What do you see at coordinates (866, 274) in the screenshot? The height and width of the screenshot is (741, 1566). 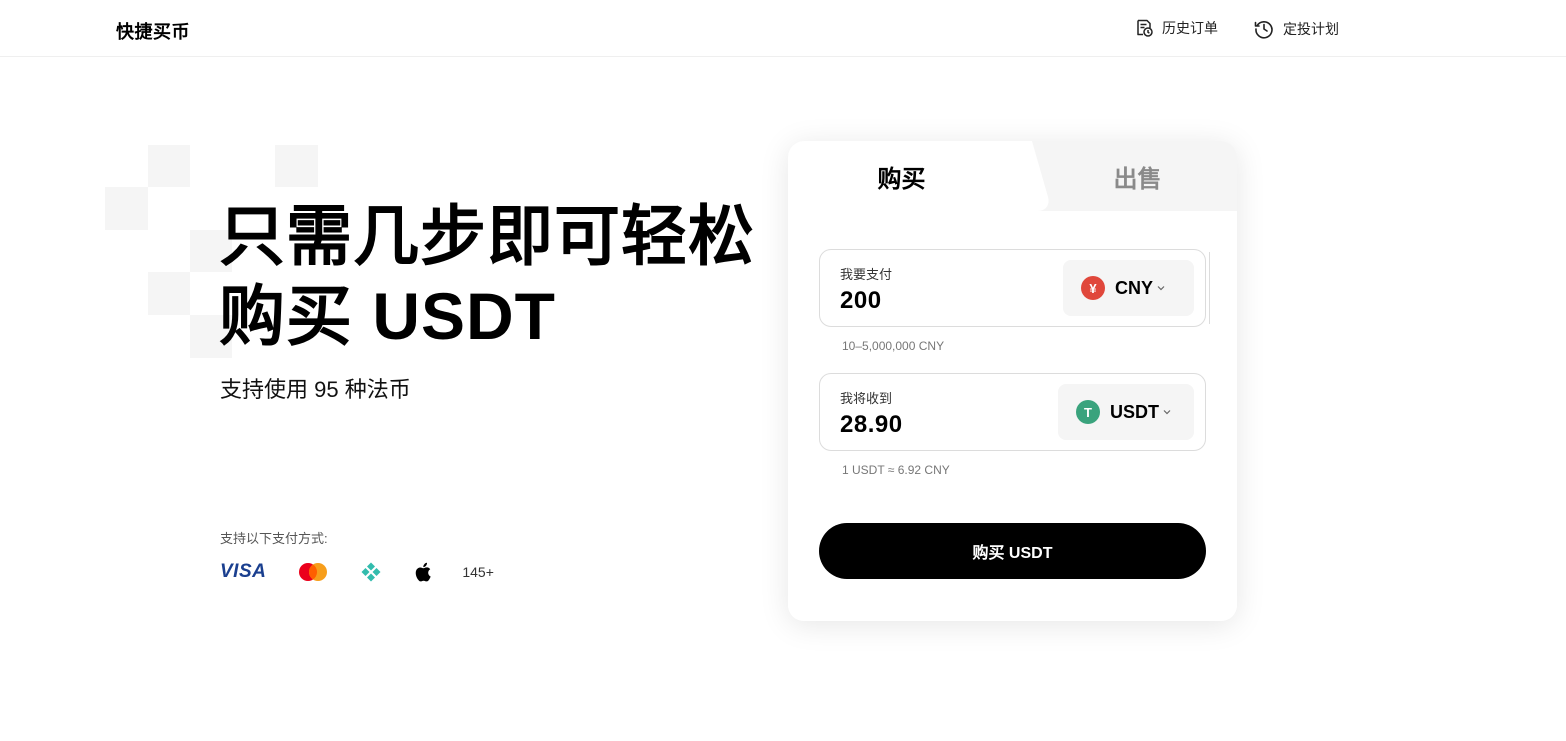 I see `pay-amount-label: 我要支付` at bounding box center [866, 274].